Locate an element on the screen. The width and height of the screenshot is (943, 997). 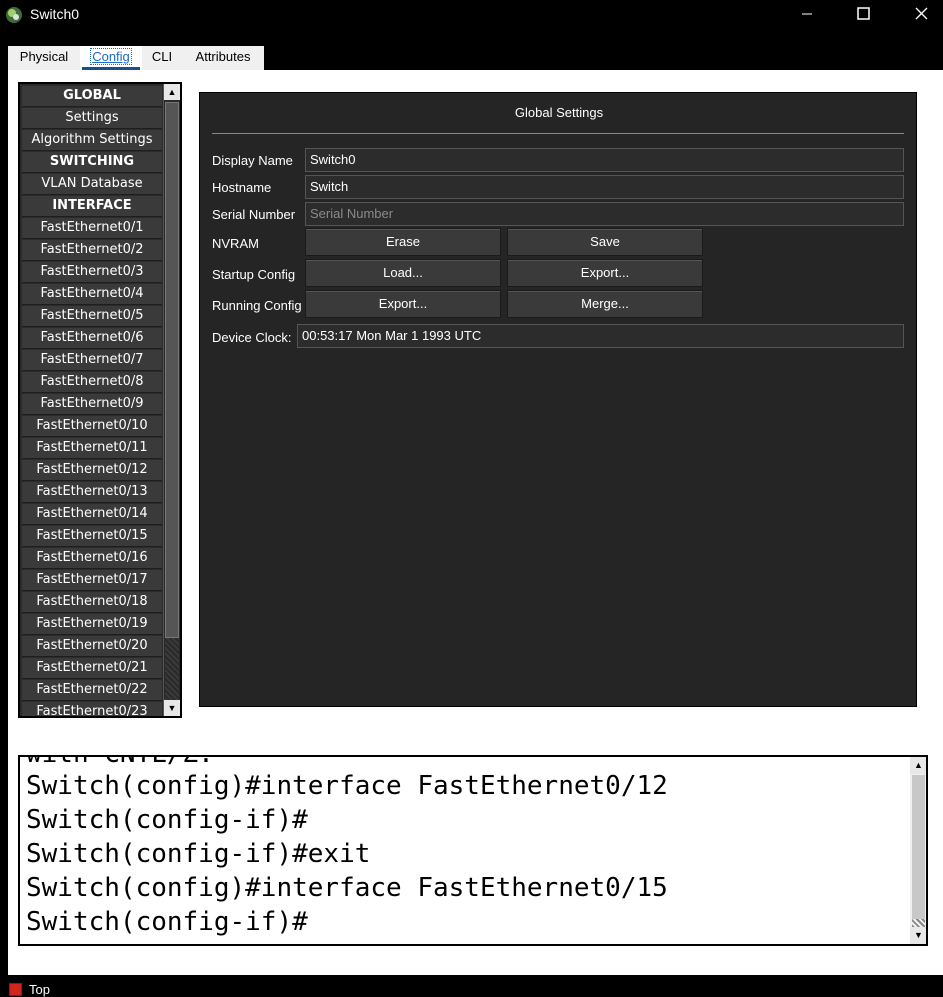
minimize-icon is located at coordinates (807, 14).